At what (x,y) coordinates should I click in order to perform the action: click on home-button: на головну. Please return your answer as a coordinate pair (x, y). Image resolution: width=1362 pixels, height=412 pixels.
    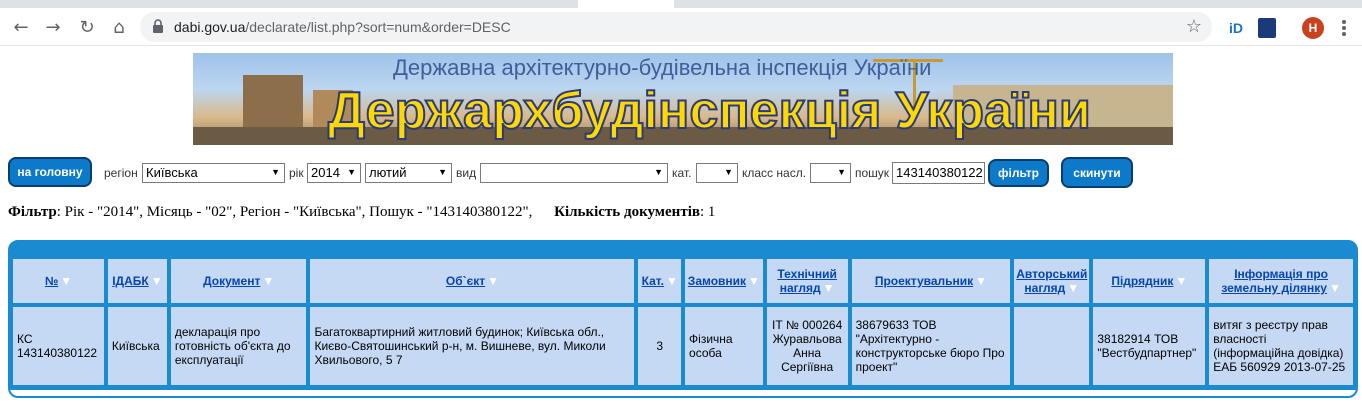
    Looking at the image, I should click on (50, 172).